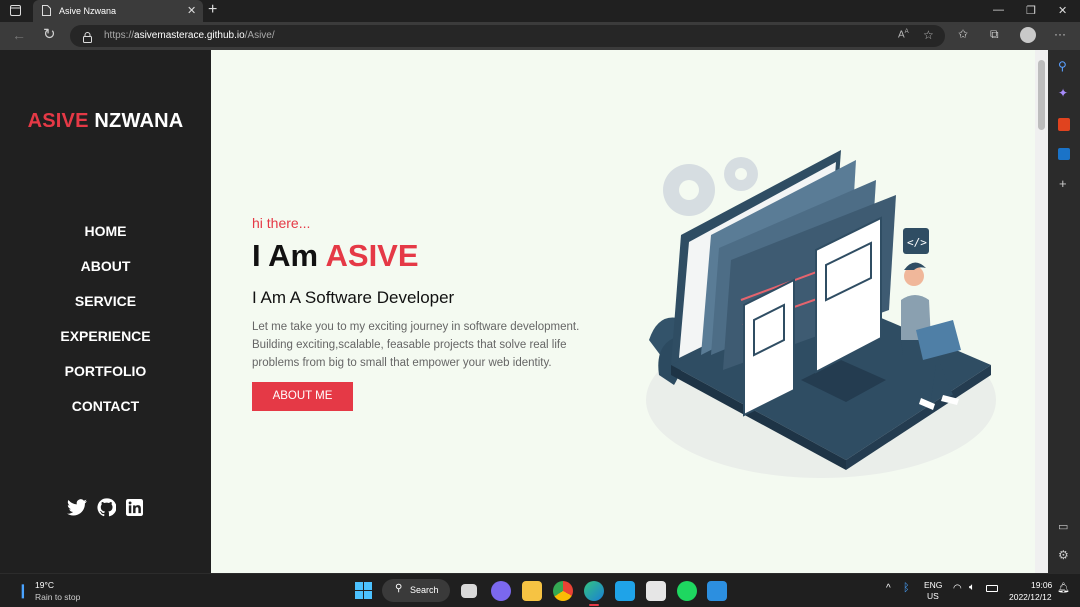 This screenshot has height=607, width=1080. I want to click on refresh-icon: ↻, so click(49, 34).